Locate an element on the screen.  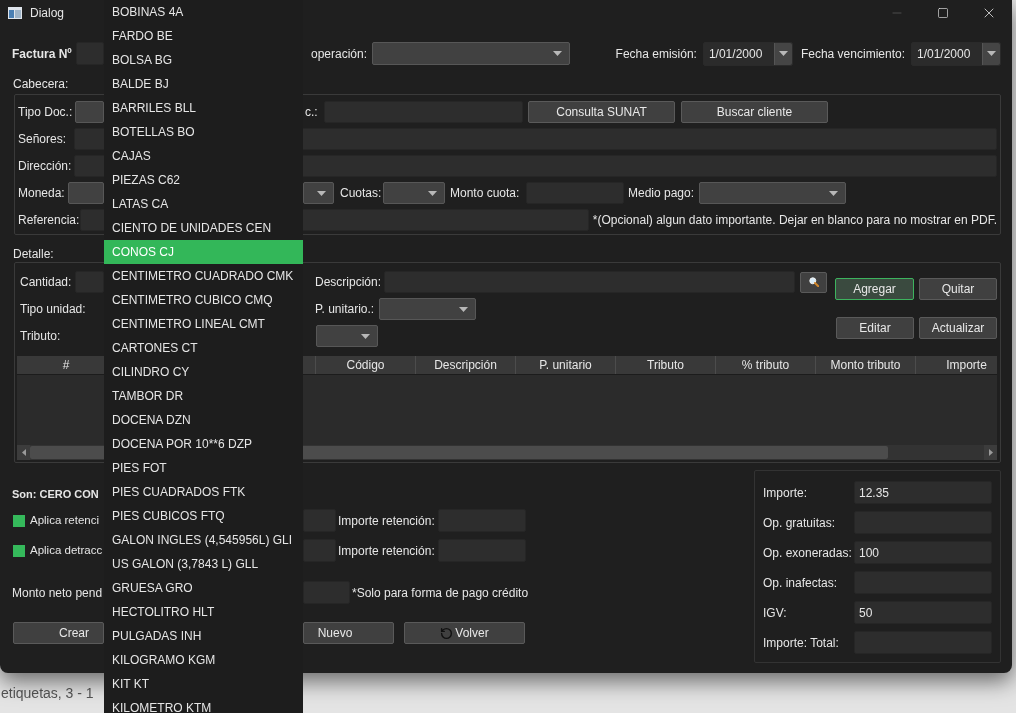
field-label: Referencia: is located at coordinates (49, 220).